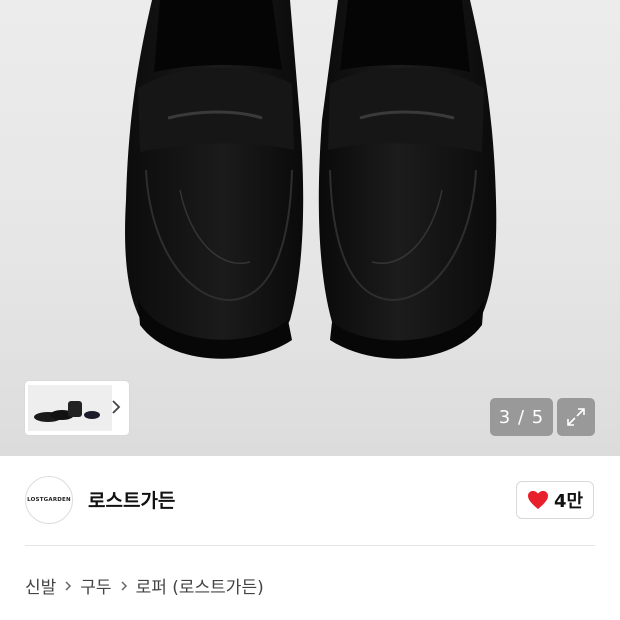 The height and width of the screenshot is (620, 620). What do you see at coordinates (521, 417) in the screenshot?
I see `image-counter: 3 / 5` at bounding box center [521, 417].